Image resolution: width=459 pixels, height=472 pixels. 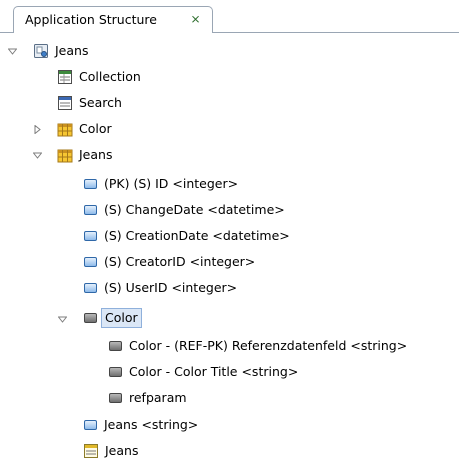 I want to click on tab-application-structure: Application Structure ⨯, so click(x=113, y=19).